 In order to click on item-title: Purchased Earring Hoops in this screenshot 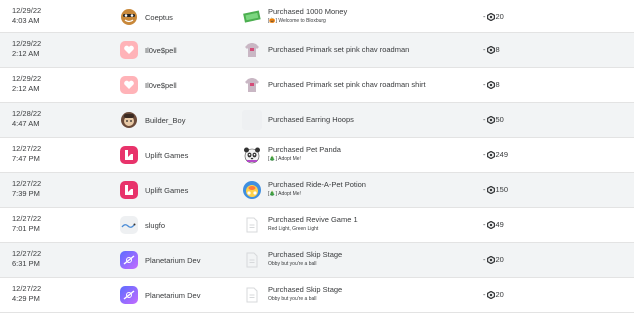, I will do `click(311, 120)`.